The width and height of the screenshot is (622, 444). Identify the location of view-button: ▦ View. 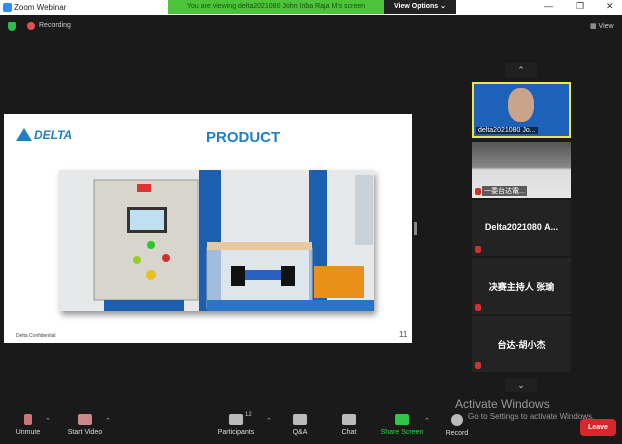
(602, 26).